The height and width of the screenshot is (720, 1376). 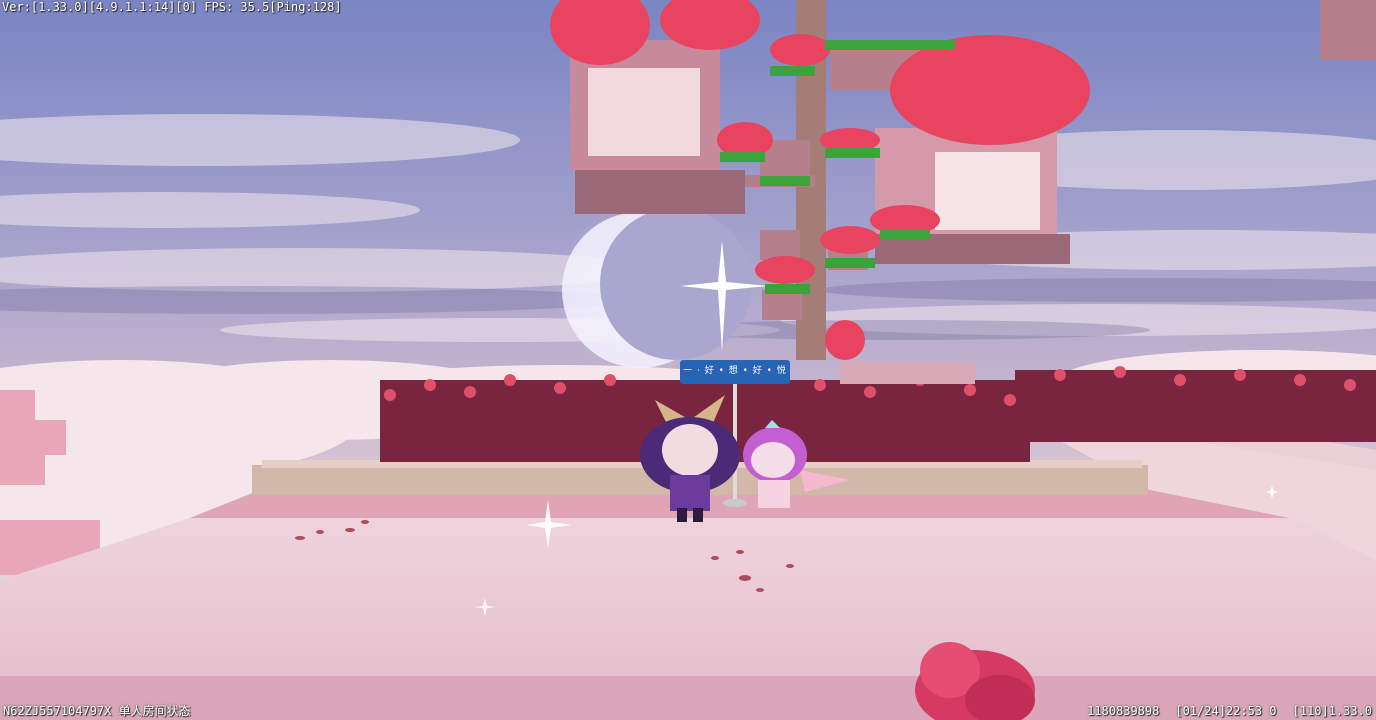 What do you see at coordinates (1226, 711) in the screenshot?
I see `datetime-label: [01/24]22:53 0` at bounding box center [1226, 711].